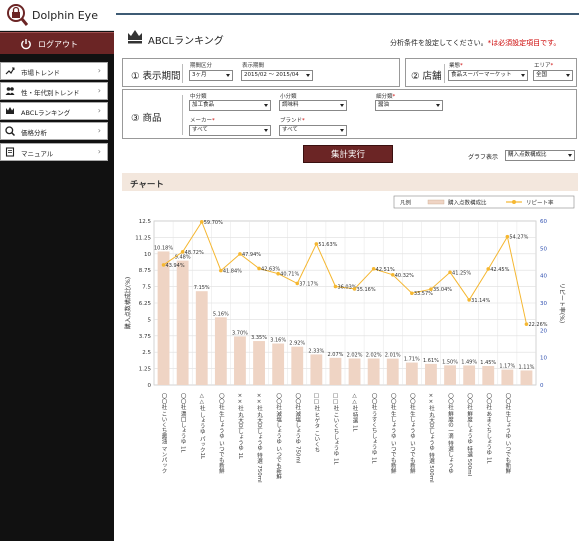 The width and height of the screenshot is (579, 541). What do you see at coordinates (278, 341) in the screenshot?
I see `bar-data-label: 3.16%` at bounding box center [278, 341].